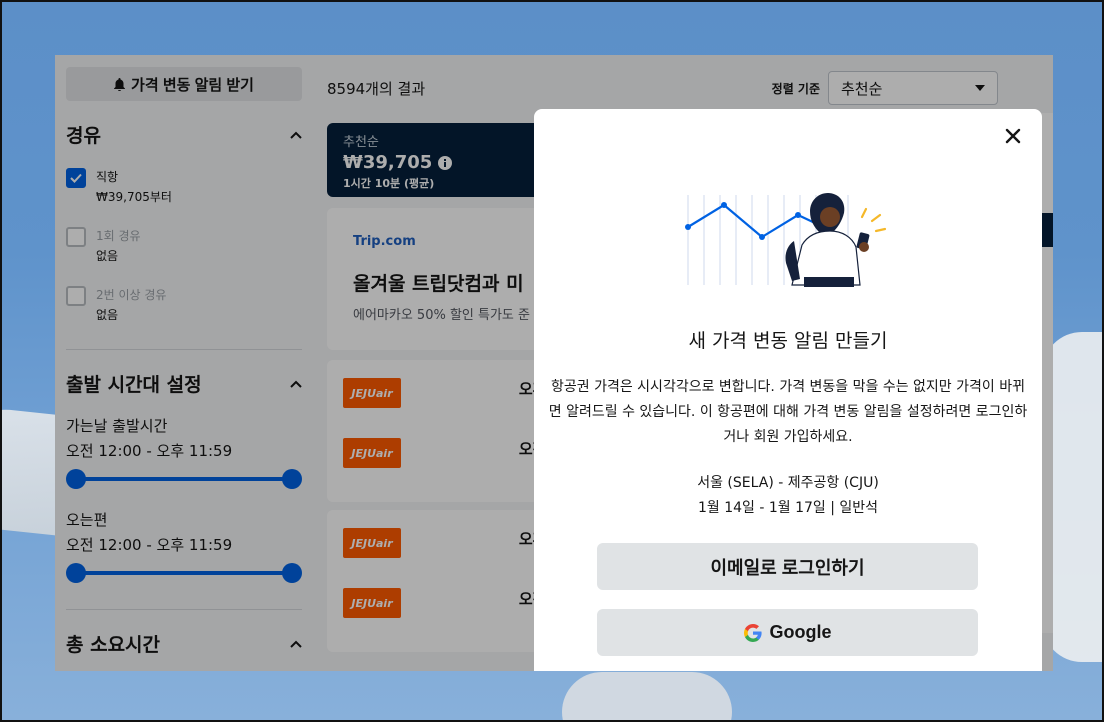 This screenshot has height=722, width=1104. I want to click on route-info: 서울 (SELA) - 제주공항 (CJU), so click(788, 483).